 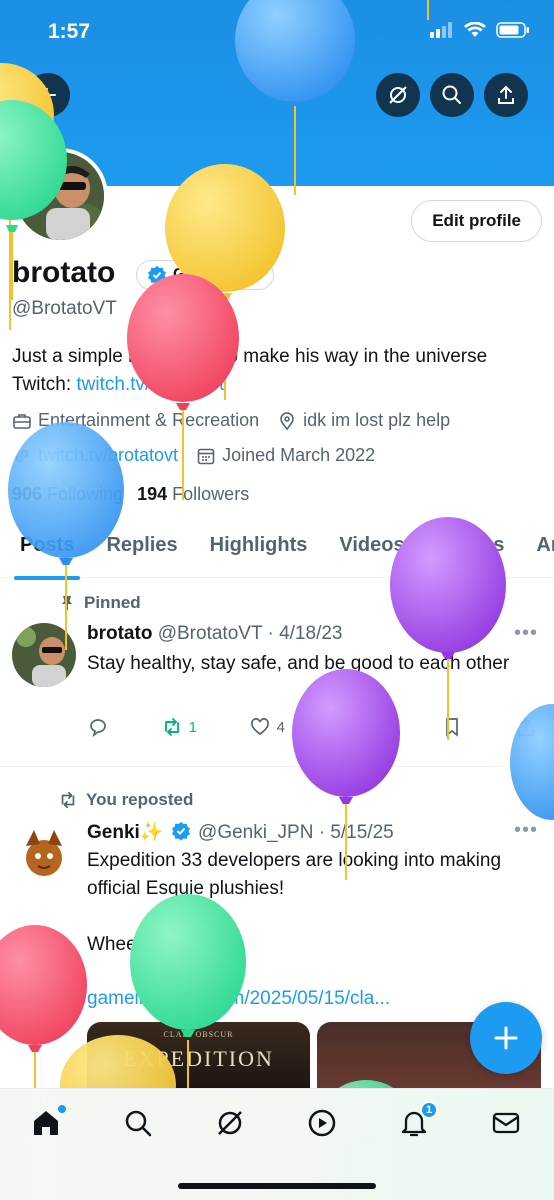 What do you see at coordinates (125, 800) in the screenshot?
I see `repost-context: You reposted` at bounding box center [125, 800].